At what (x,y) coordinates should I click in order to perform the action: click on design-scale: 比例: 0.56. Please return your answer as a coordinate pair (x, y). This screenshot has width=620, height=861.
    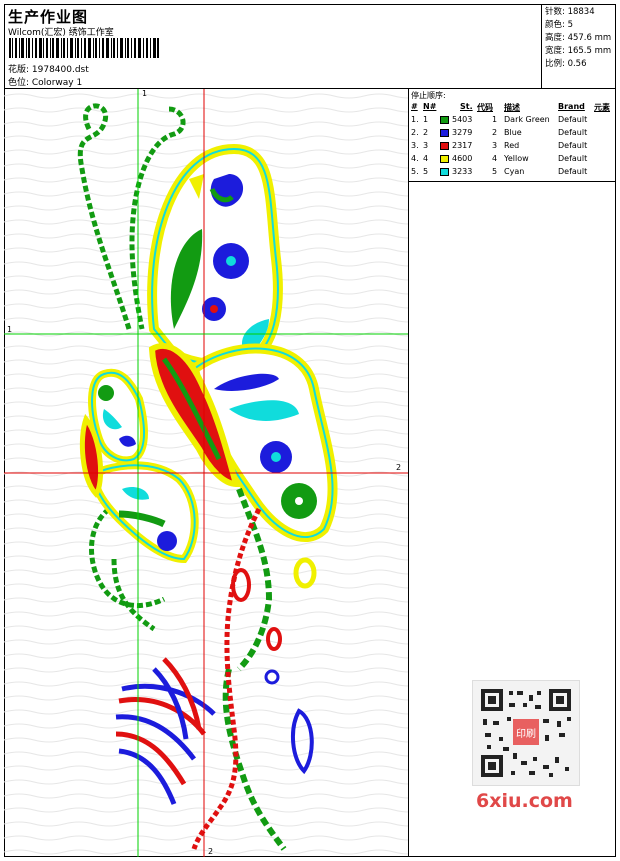
    Looking at the image, I should click on (566, 64).